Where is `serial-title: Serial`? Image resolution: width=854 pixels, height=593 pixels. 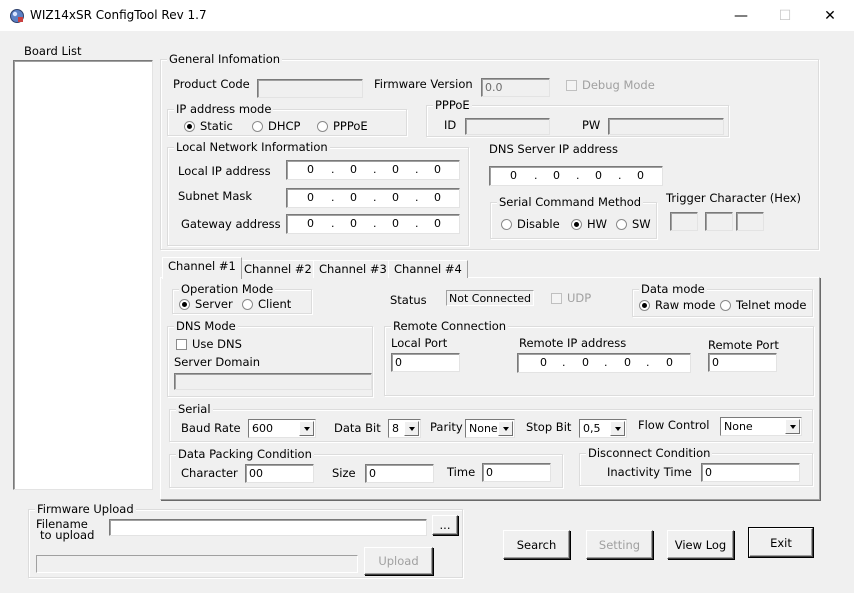 serial-title: Serial is located at coordinates (194, 409).